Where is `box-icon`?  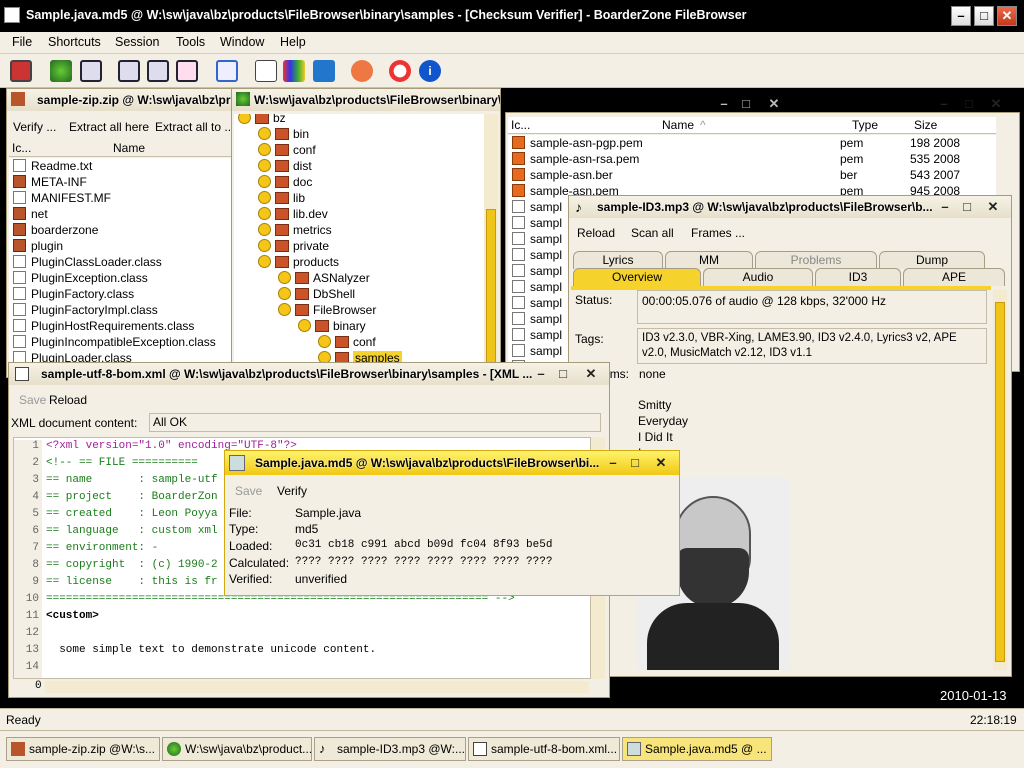
box-icon is located at coordinates (324, 71).